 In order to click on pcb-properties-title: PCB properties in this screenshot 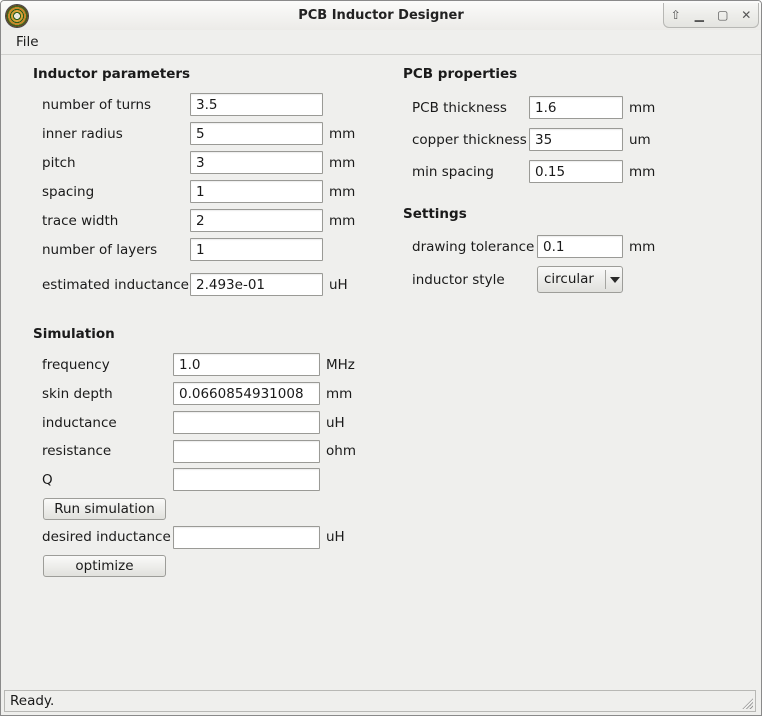, I will do `click(460, 74)`.